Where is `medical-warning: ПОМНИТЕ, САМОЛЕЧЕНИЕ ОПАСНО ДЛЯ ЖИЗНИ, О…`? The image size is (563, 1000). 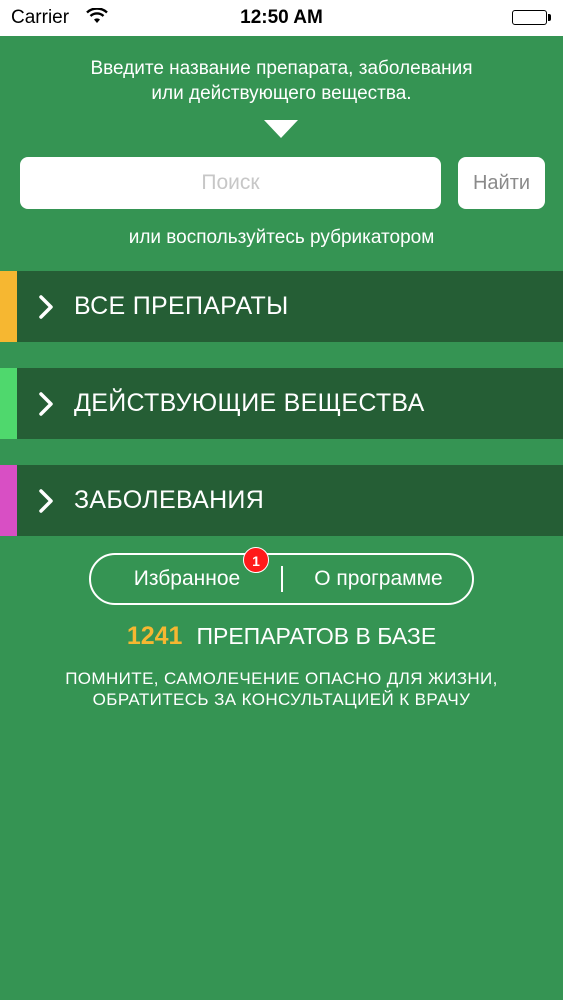
medical-warning: ПОМНИТЕ, САМОЛЕЧЕНИЕ ОПАСНО ДЛЯ ЖИЗНИ, О… is located at coordinates (281, 689).